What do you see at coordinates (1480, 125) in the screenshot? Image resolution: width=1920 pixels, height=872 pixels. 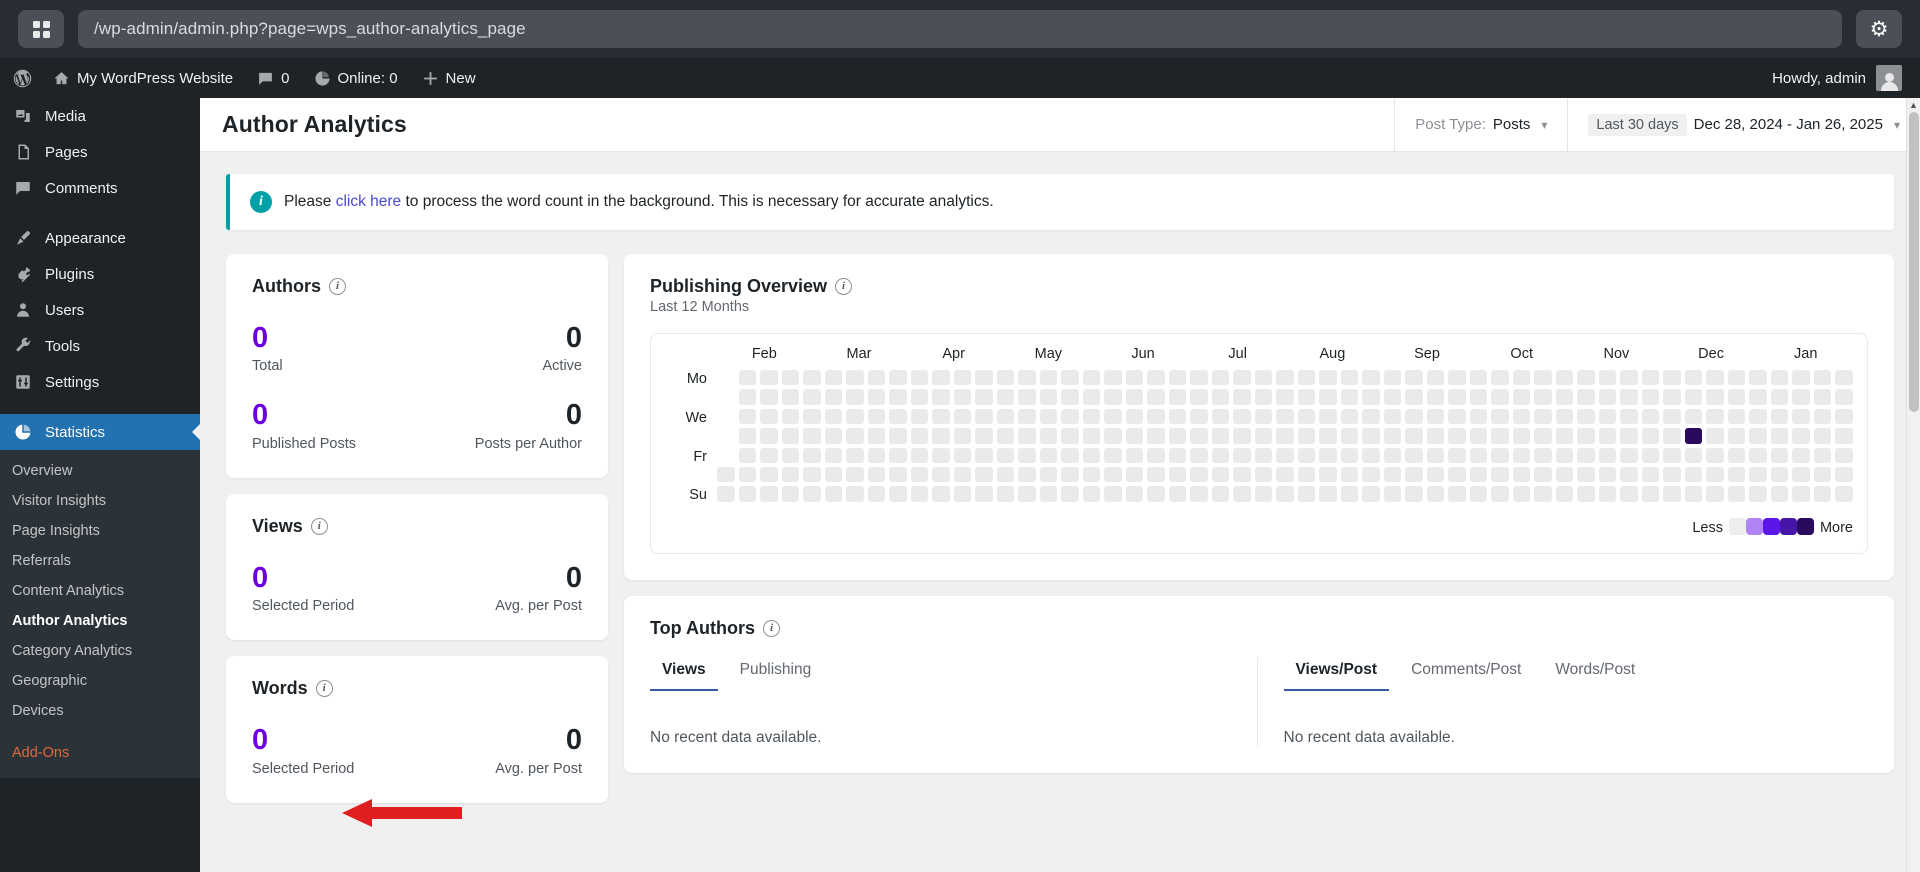 I see `post-type-filter: Post Type: Posts ▾` at bounding box center [1480, 125].